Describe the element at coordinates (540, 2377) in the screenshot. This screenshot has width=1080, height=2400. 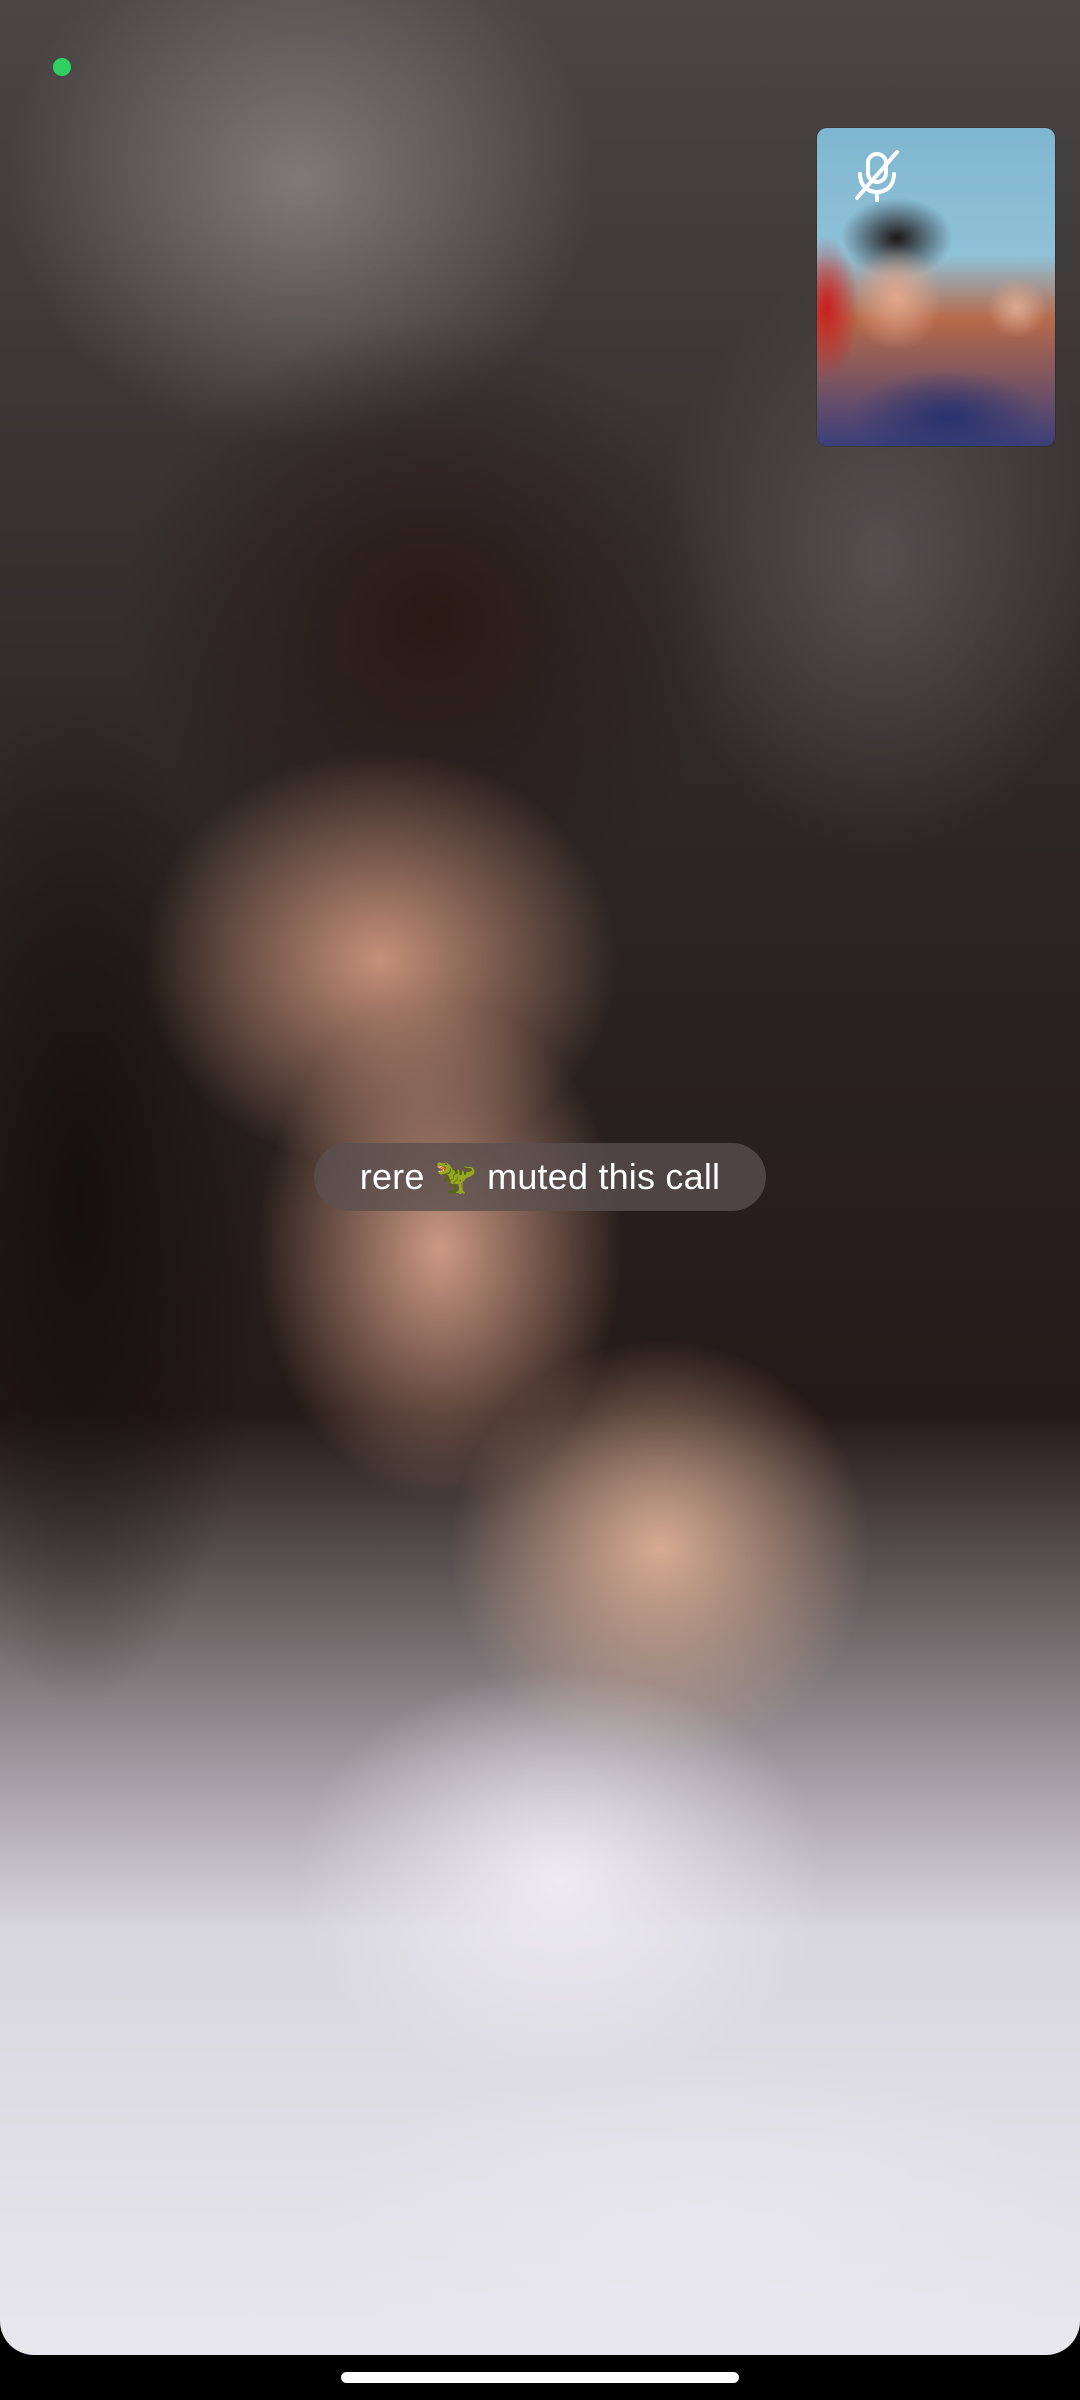
I see `home-indicator` at that location.